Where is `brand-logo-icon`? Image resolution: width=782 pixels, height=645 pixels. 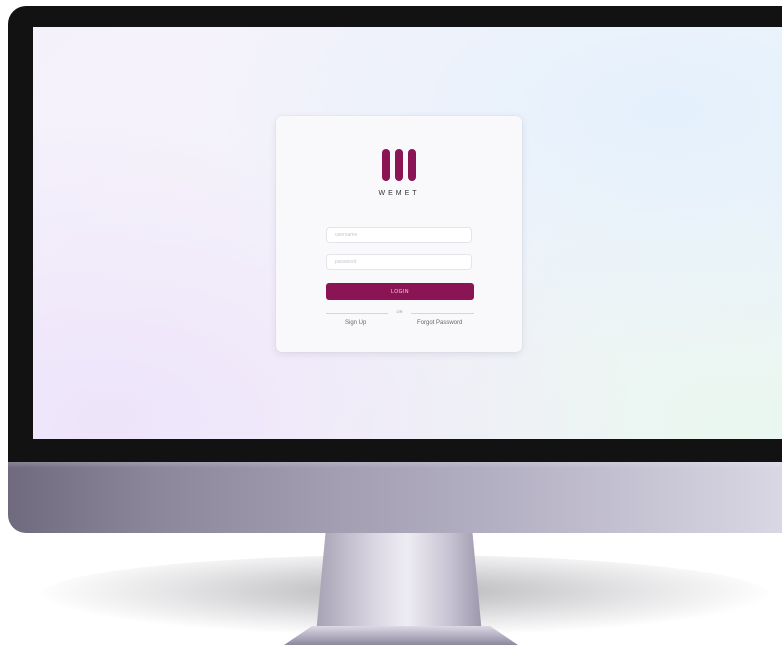
brand-logo-icon is located at coordinates (399, 165).